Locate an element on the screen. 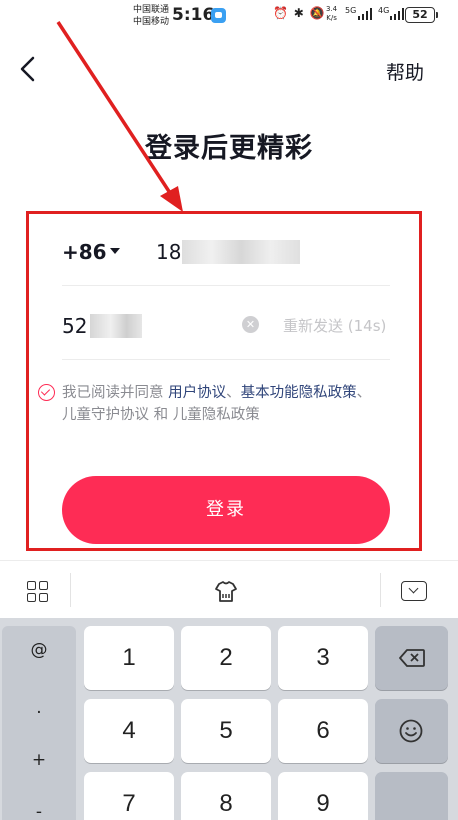  chevron-left-icon is located at coordinates (27, 69).